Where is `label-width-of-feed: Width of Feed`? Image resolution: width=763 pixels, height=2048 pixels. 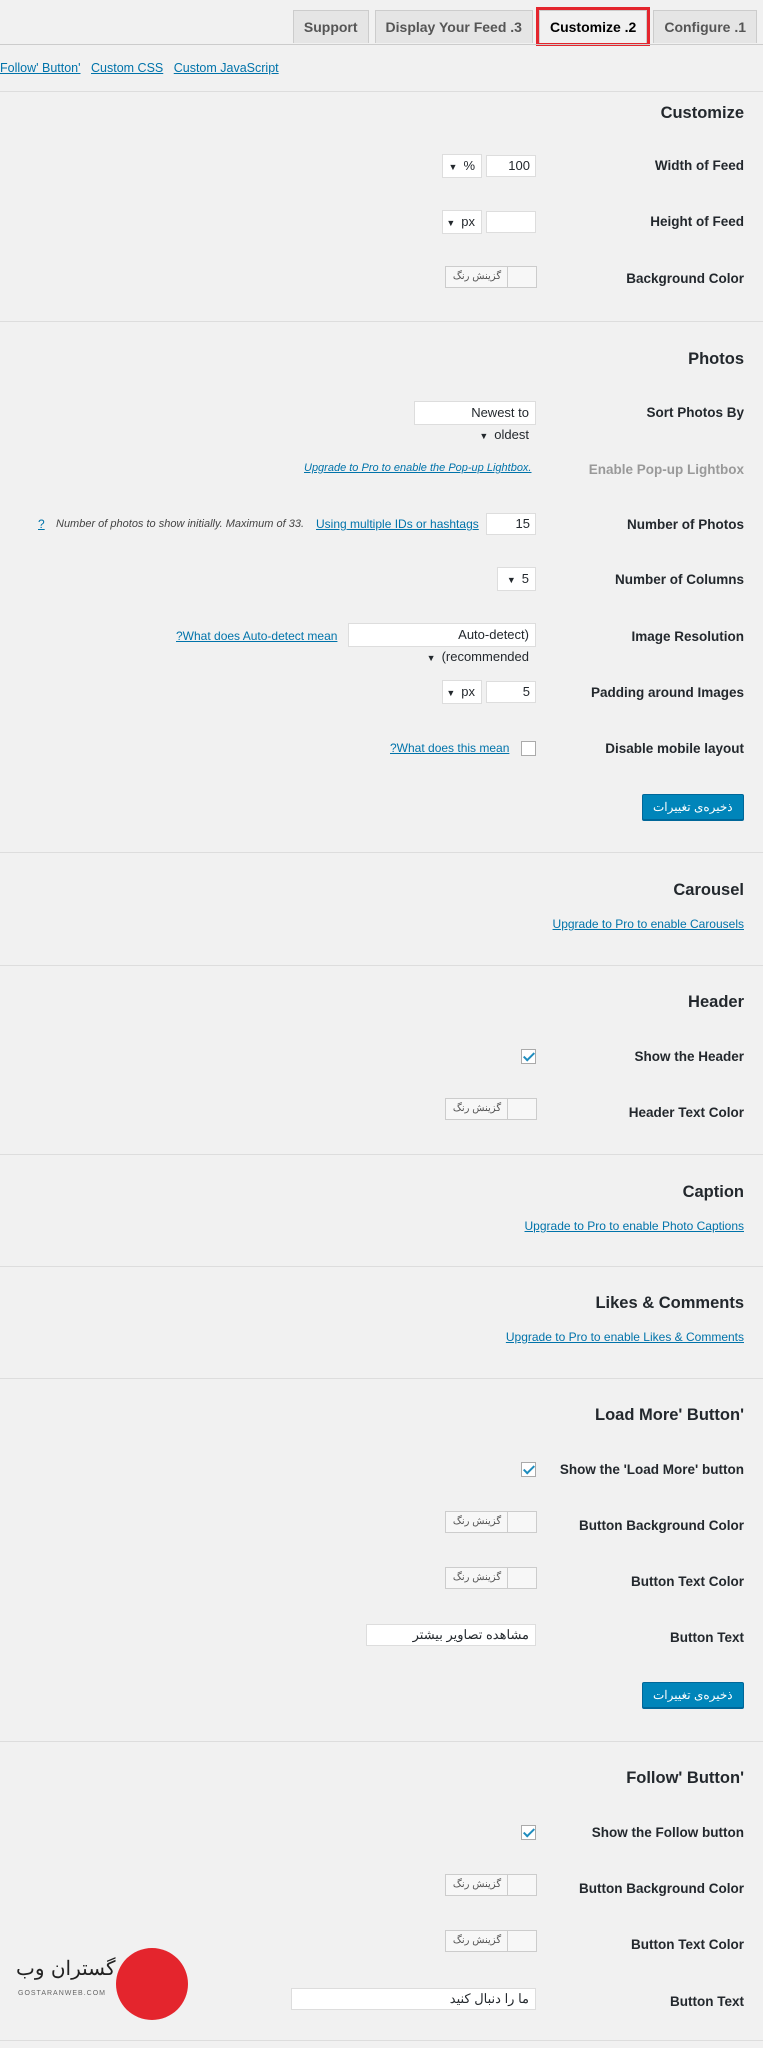 label-width-of-feed: Width of Feed is located at coordinates (699, 165).